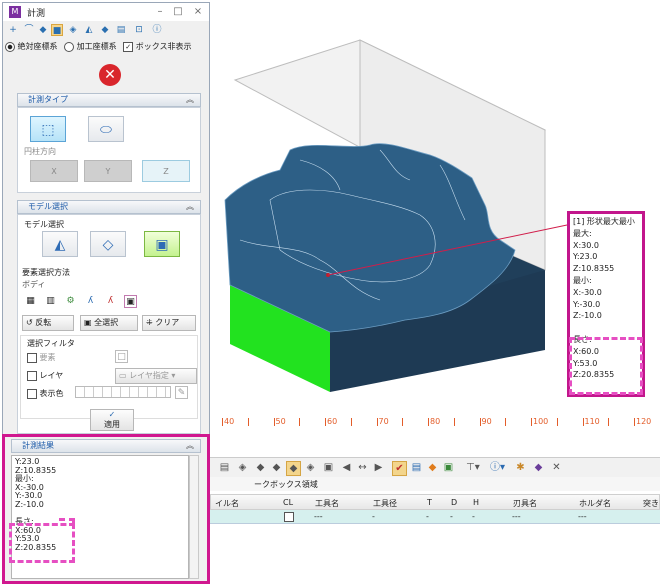 The width and height of the screenshot is (660, 587). I want to click on filter-icon: ⊤▾, so click(473, 467).